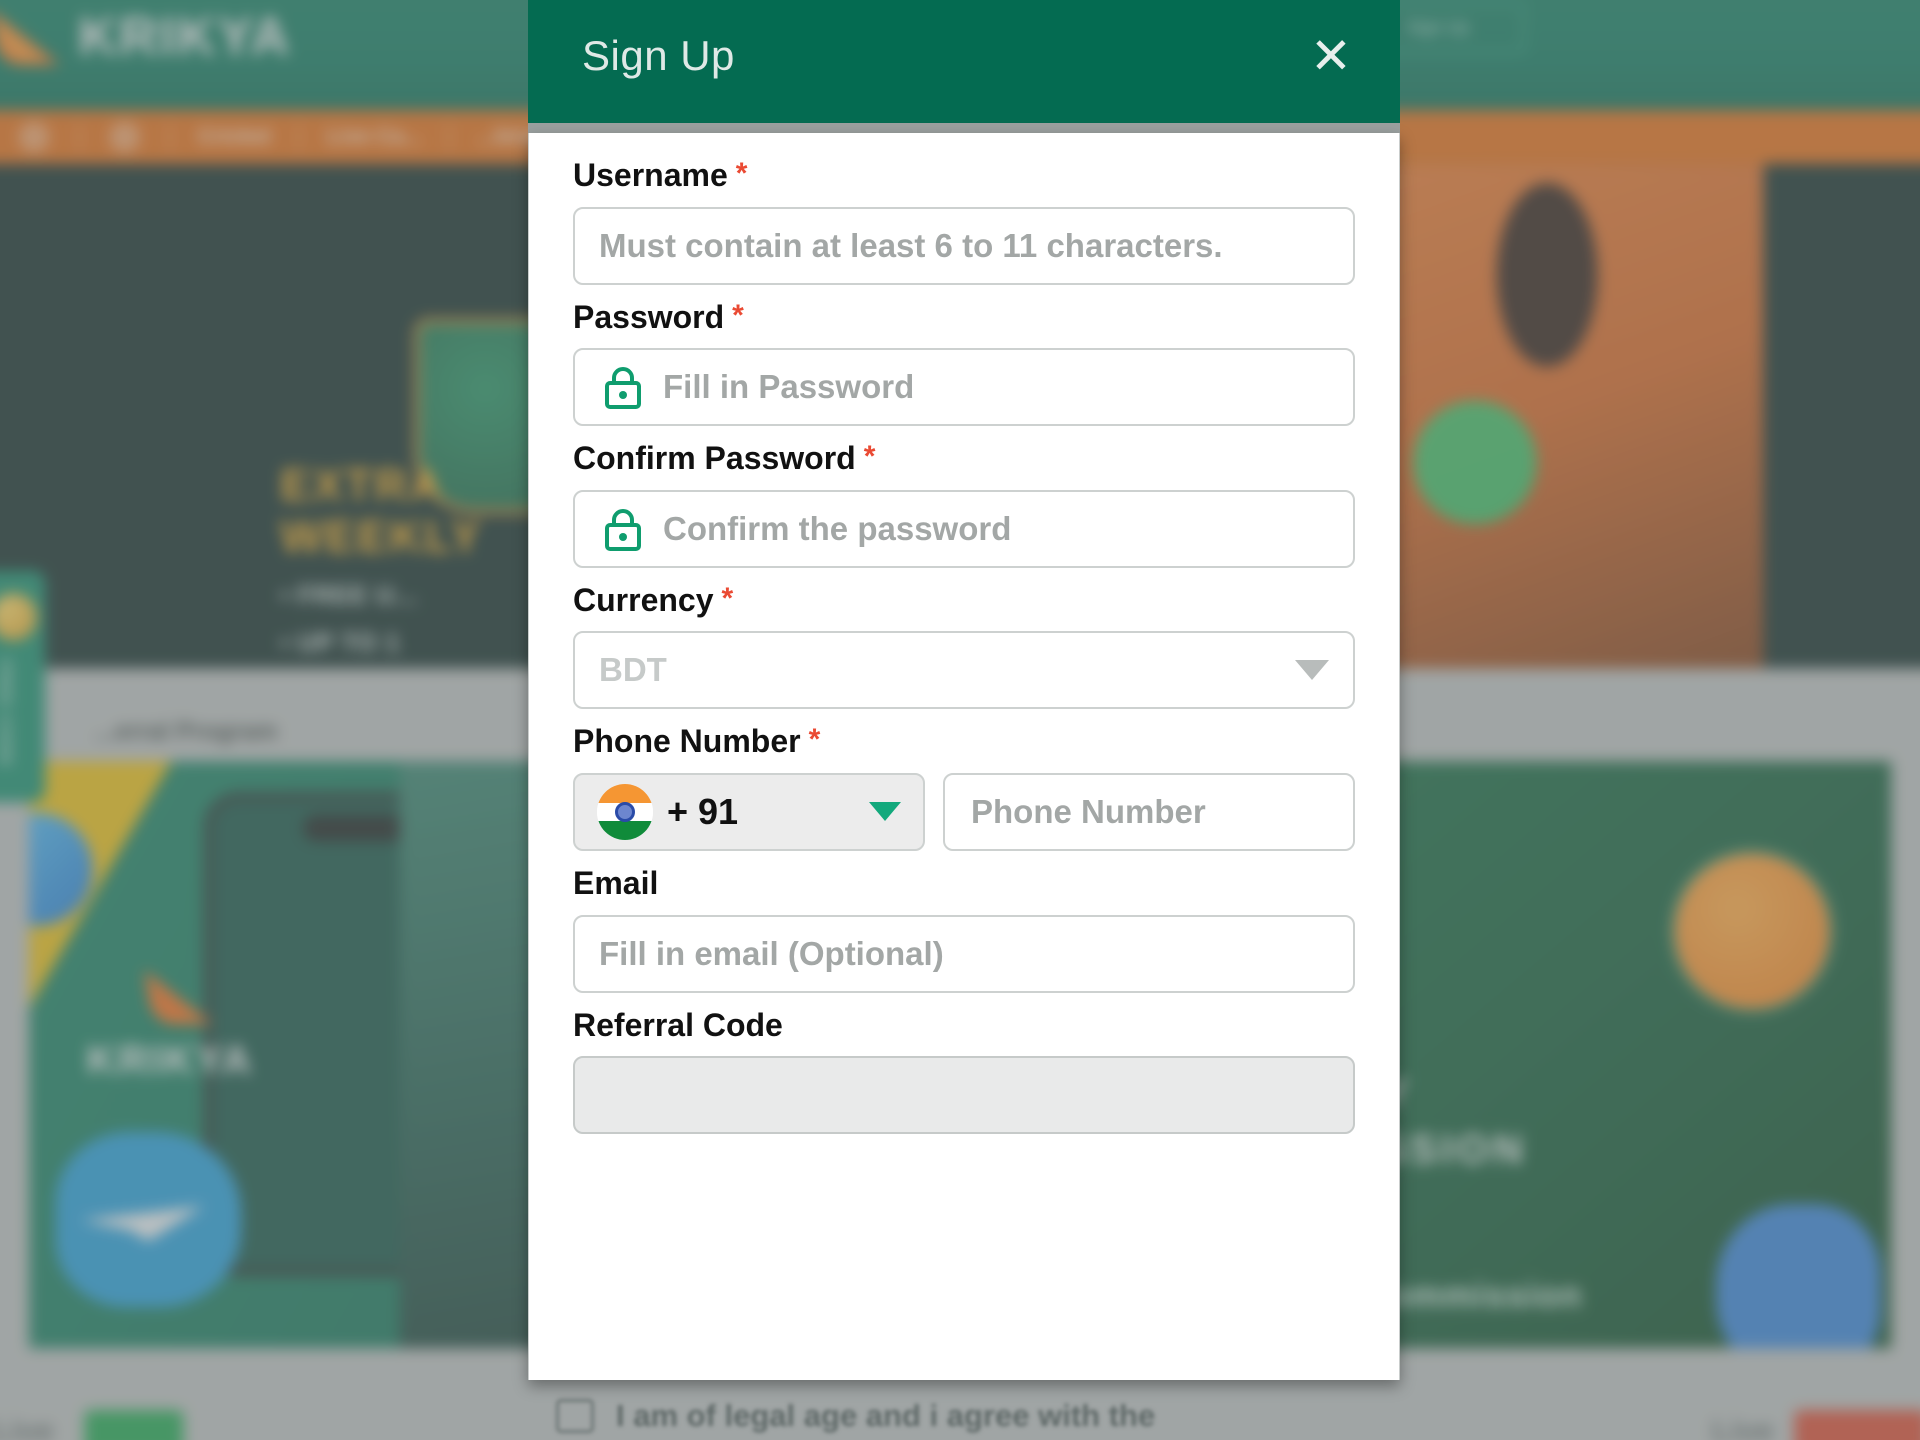 Image resolution: width=1920 pixels, height=1440 pixels. I want to click on password-label: Password, so click(649, 316).